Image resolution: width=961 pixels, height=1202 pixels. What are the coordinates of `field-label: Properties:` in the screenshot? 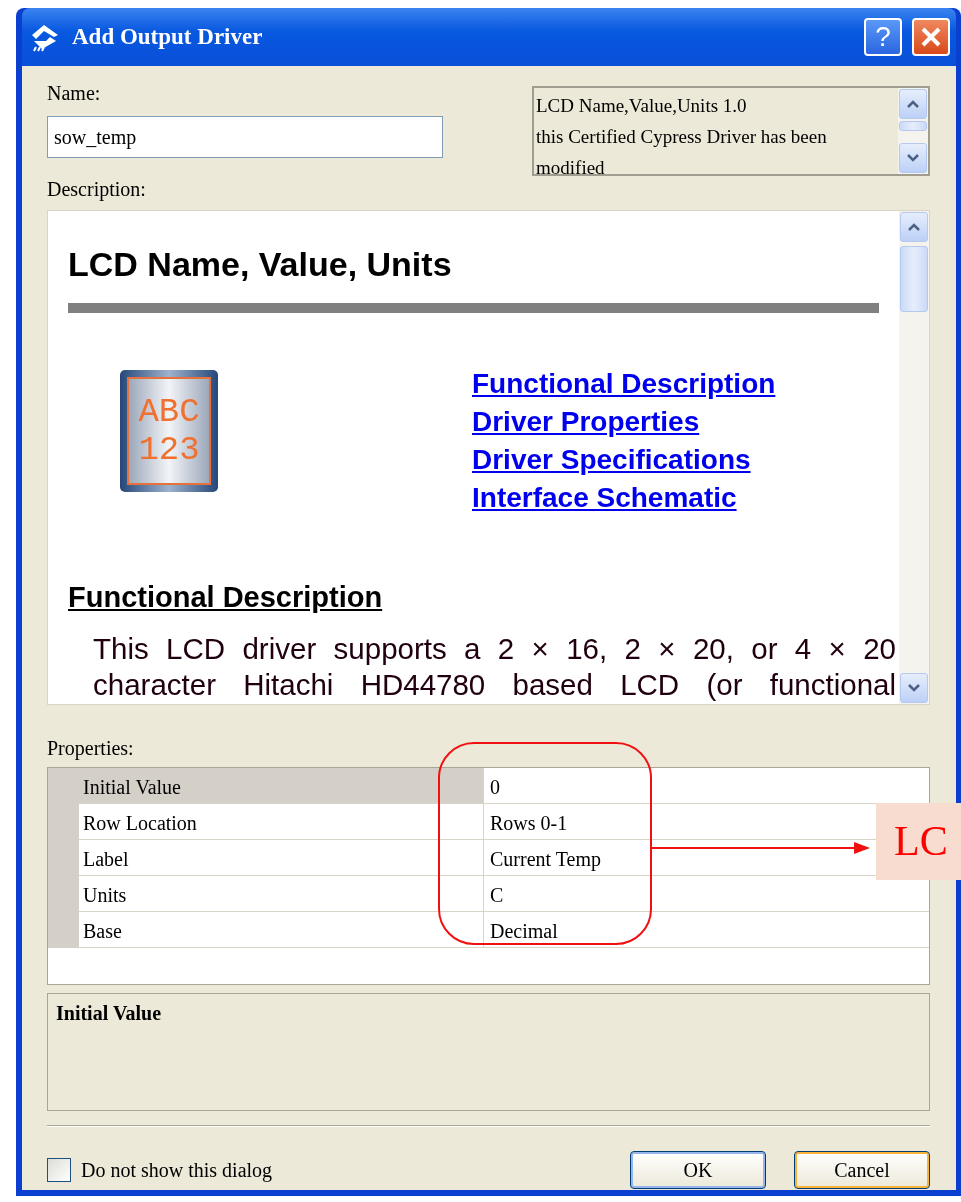 It's located at (91, 749).